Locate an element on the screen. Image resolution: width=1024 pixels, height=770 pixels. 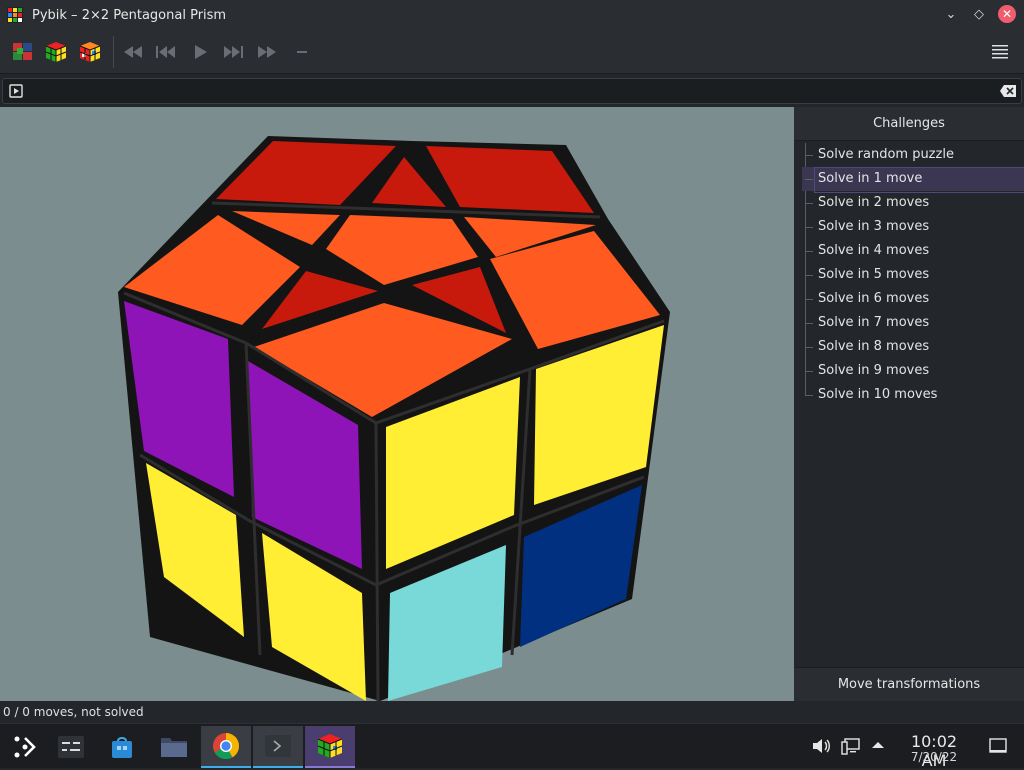
move-edit-input is located at coordinates (512, 91).